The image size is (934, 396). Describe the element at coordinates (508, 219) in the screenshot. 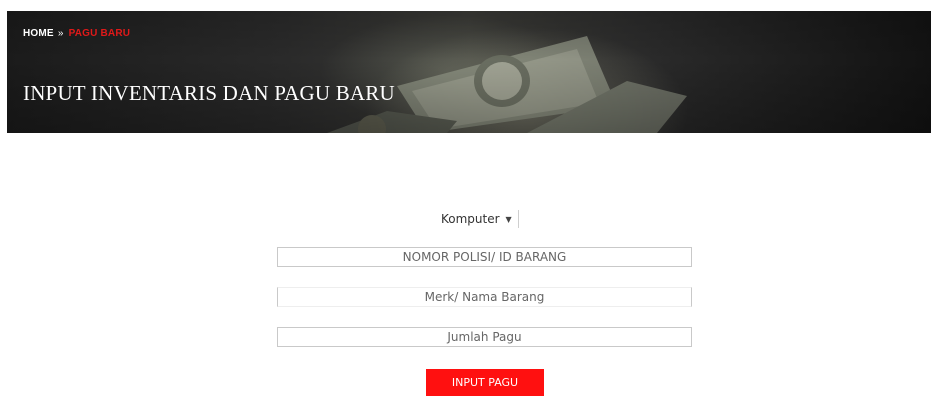

I see `dropdown-arrow-icon: ▼` at that location.